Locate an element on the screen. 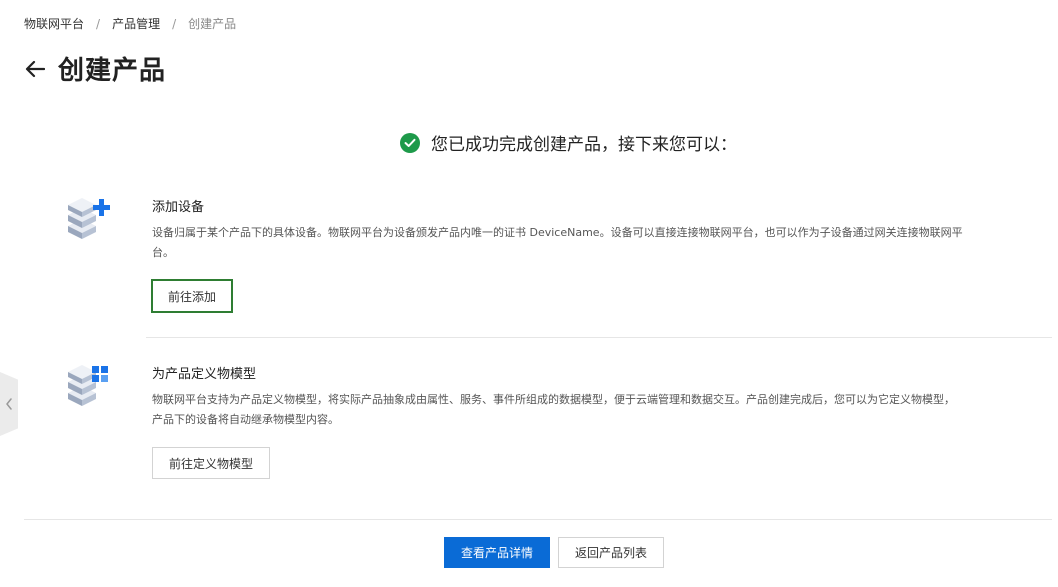  page-header: 创建产品 is located at coordinates (95, 68).